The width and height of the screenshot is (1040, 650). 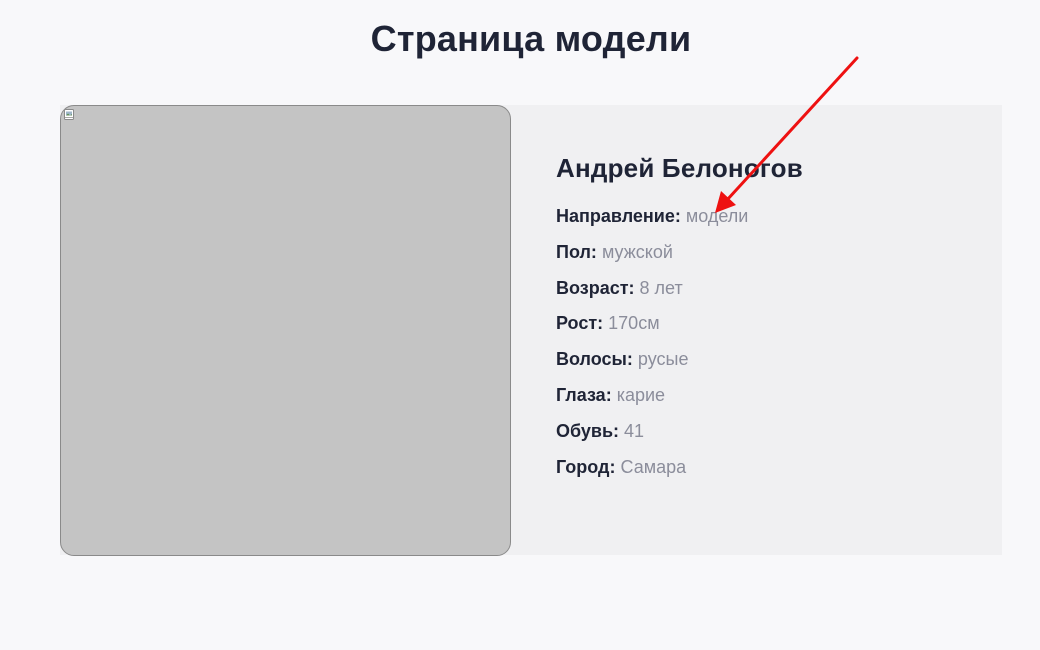 What do you see at coordinates (69, 114) in the screenshot?
I see `broken-image-icon` at bounding box center [69, 114].